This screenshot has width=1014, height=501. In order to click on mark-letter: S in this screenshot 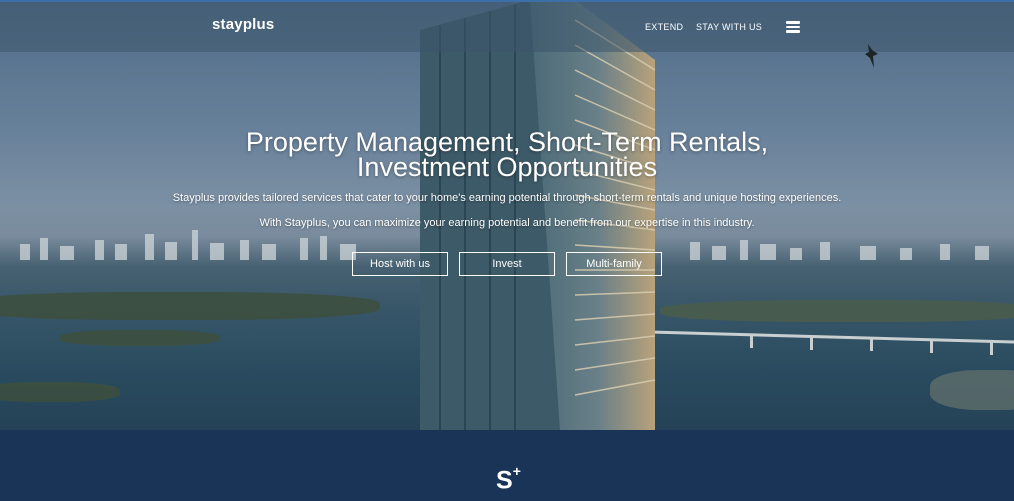, I will do `click(504, 480)`.